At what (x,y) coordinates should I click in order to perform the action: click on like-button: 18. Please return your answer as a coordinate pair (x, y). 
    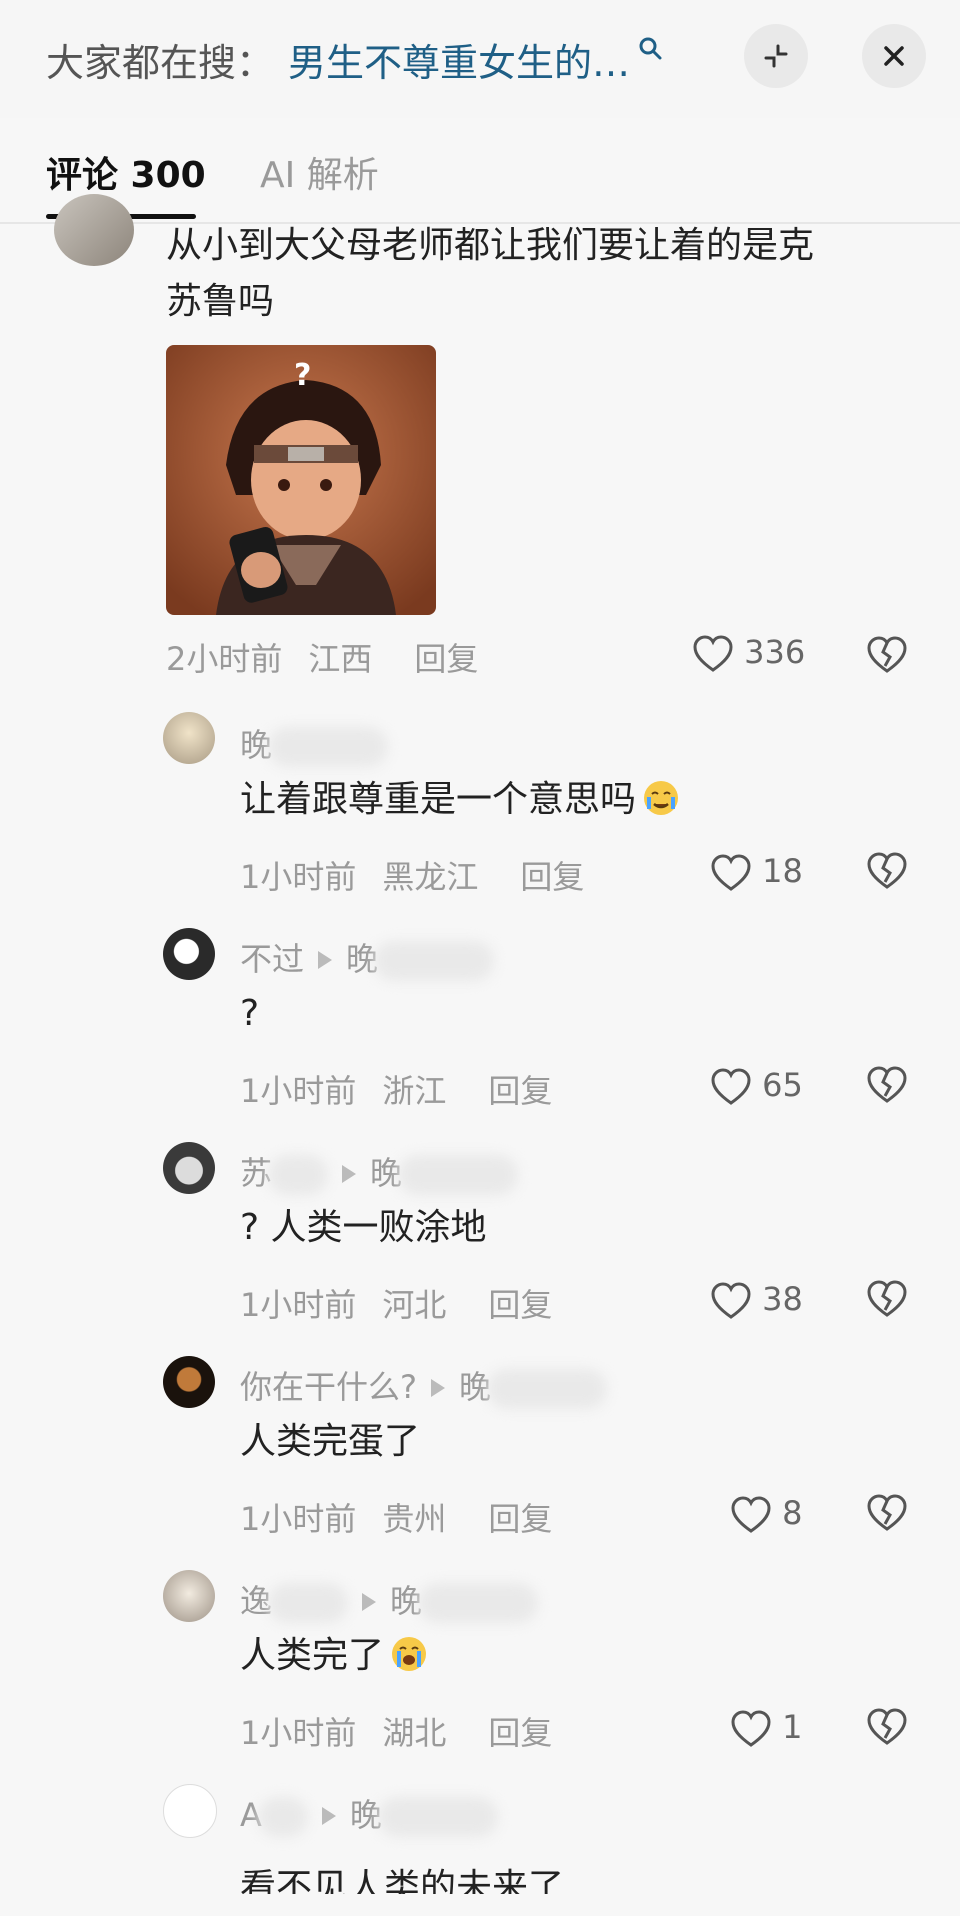
    Looking at the image, I should click on (756, 872).